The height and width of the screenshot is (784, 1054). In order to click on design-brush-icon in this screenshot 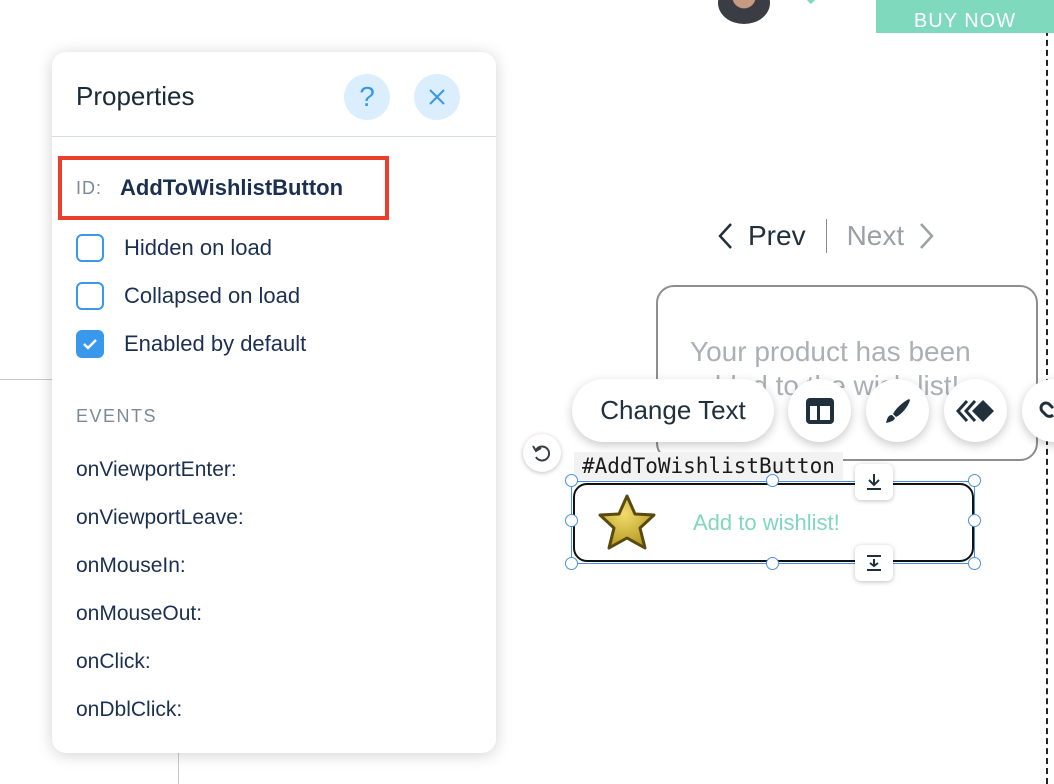, I will do `click(897, 410)`.